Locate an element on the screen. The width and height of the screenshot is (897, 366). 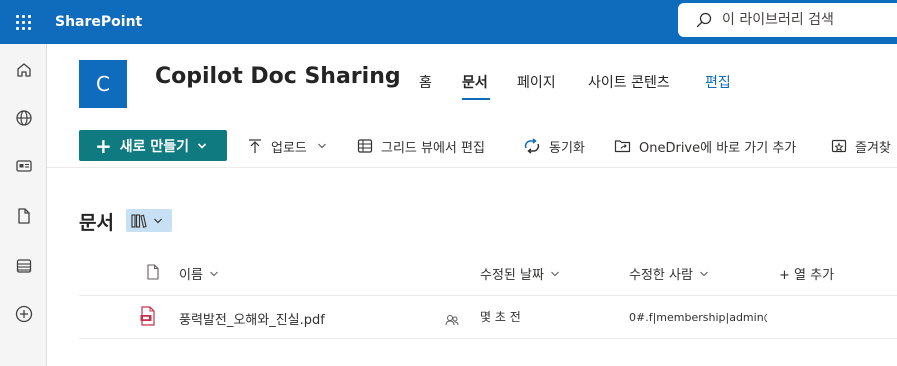
globe-icon is located at coordinates (23, 118).